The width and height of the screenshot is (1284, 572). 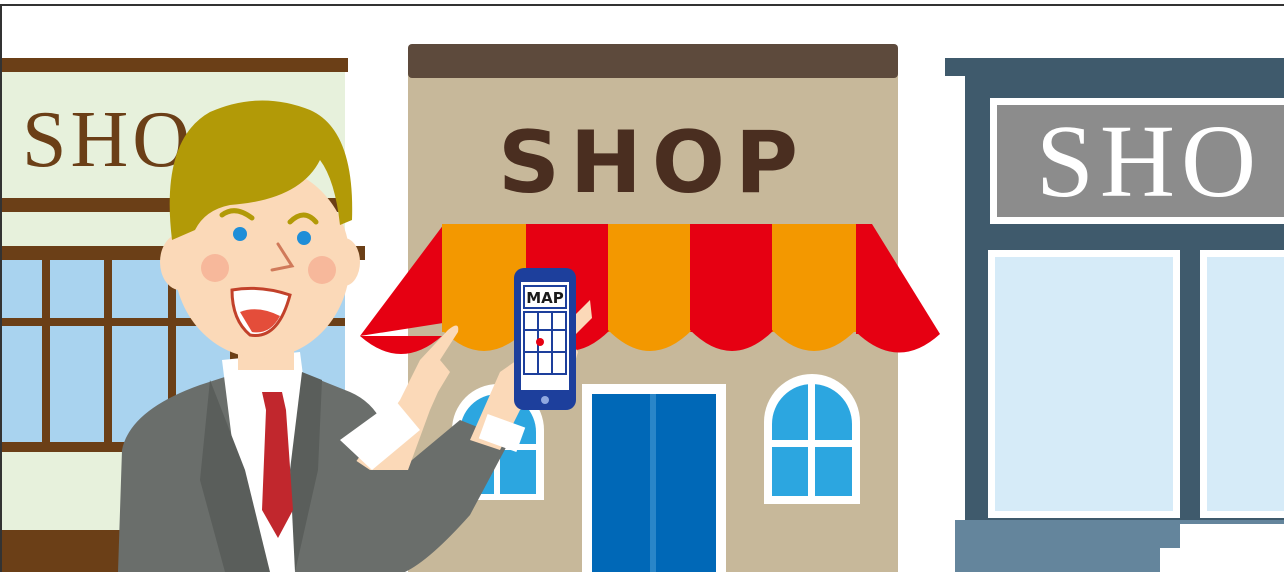 What do you see at coordinates (1149, 161) in the screenshot?
I see `right-shop-sign: SHO` at bounding box center [1149, 161].